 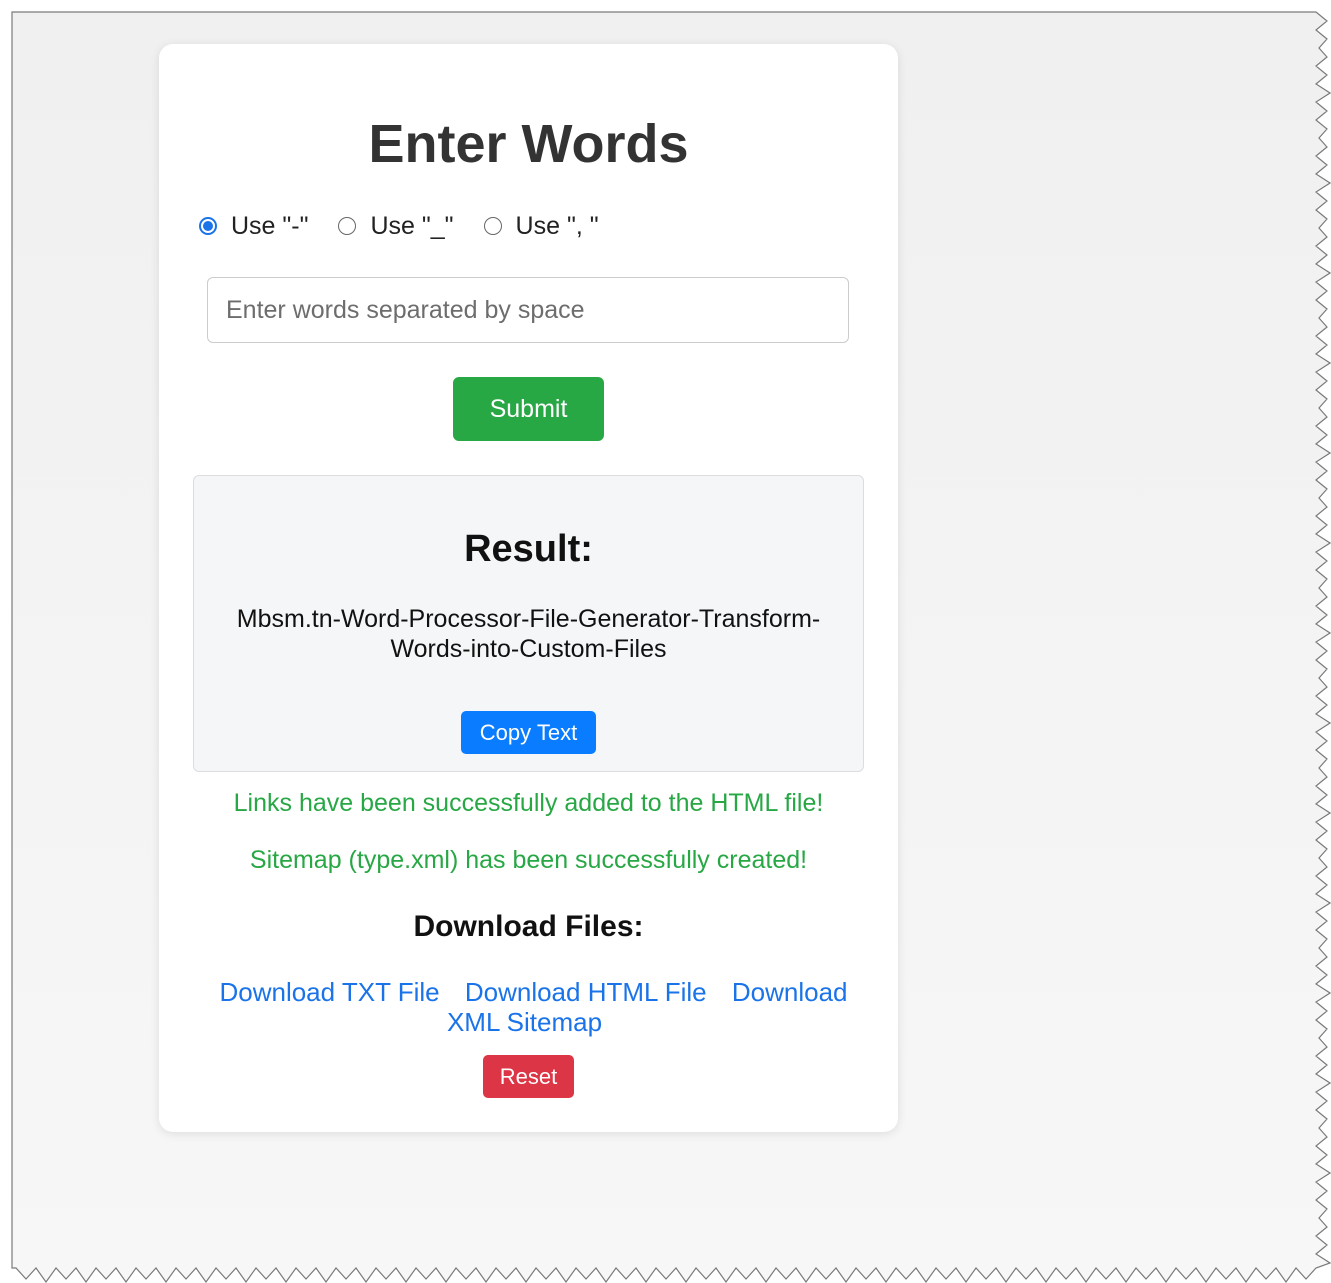 What do you see at coordinates (528, 310) in the screenshot?
I see `words-input` at bounding box center [528, 310].